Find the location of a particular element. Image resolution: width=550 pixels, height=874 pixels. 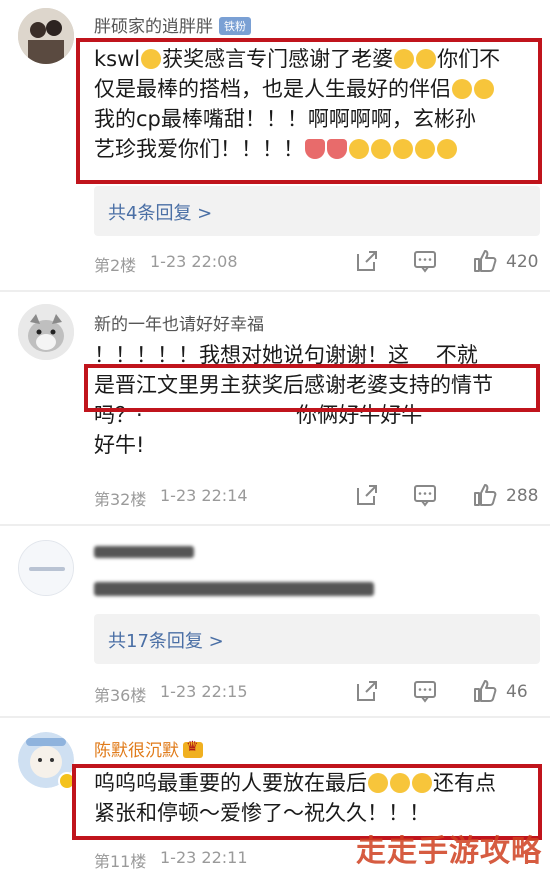

comment-meta: 第36楼 1-23 22:15 46 is located at coordinates (317, 692).